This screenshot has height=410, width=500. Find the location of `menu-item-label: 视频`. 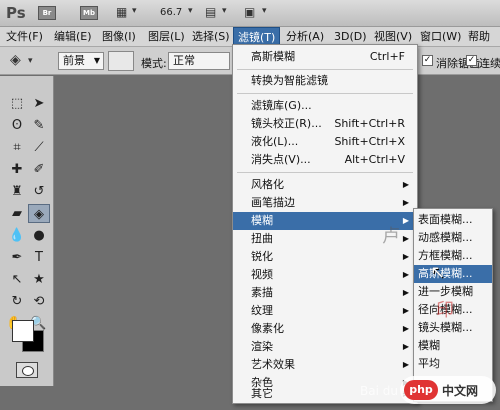

menu-item-label: 视频 is located at coordinates (262, 274).